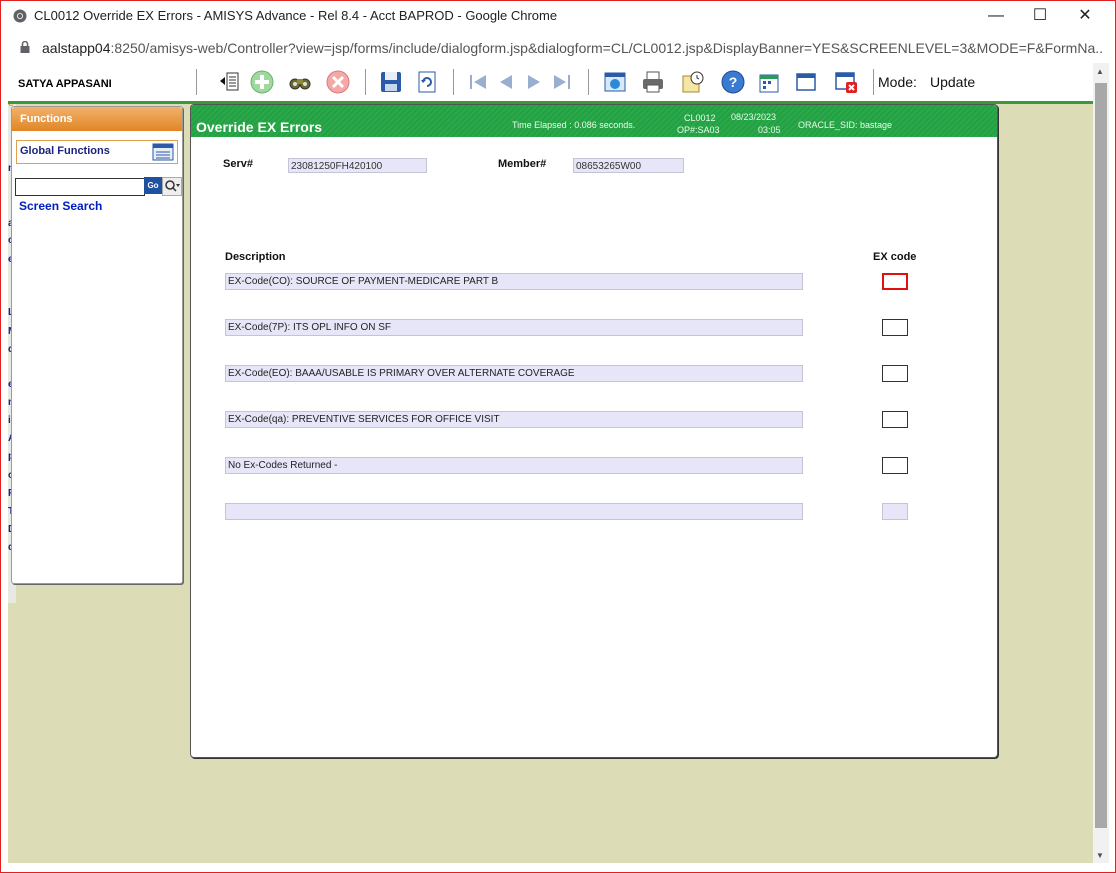  What do you see at coordinates (514, 511) in the screenshot?
I see `description-field` at bounding box center [514, 511].